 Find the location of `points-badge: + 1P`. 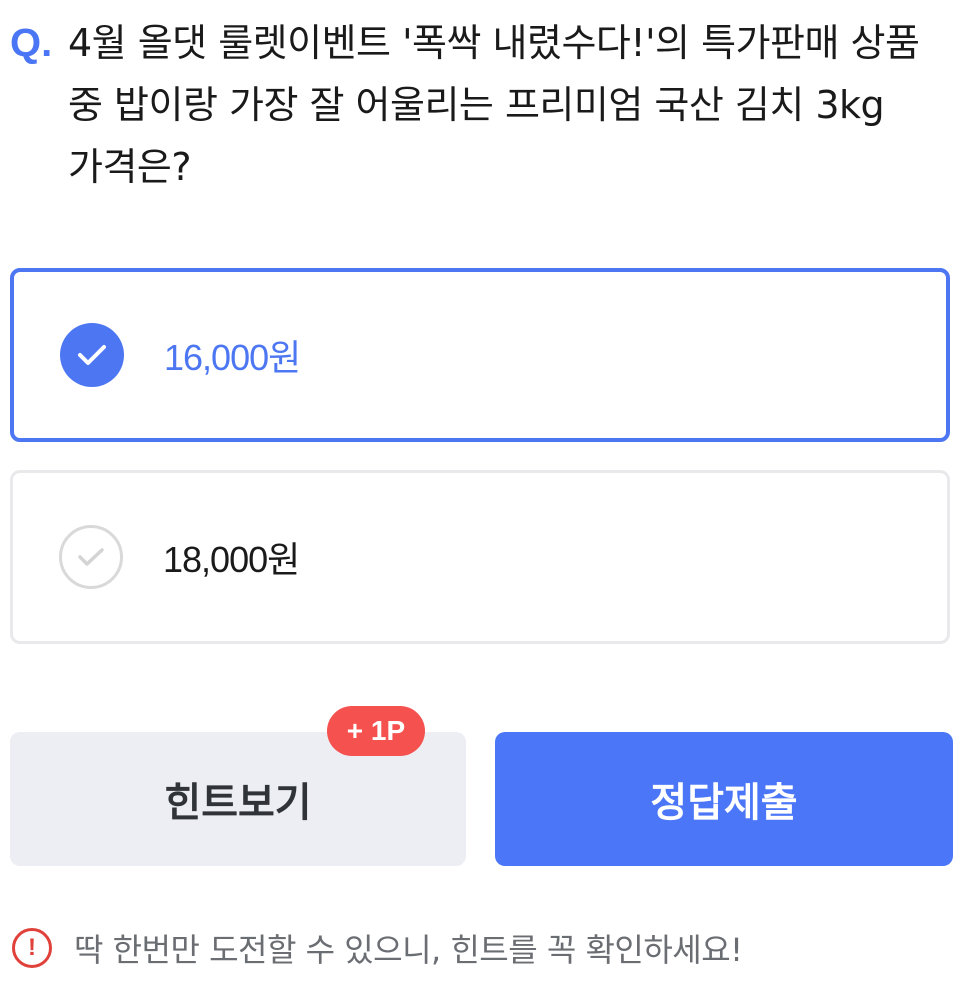

points-badge: + 1P is located at coordinates (376, 731).